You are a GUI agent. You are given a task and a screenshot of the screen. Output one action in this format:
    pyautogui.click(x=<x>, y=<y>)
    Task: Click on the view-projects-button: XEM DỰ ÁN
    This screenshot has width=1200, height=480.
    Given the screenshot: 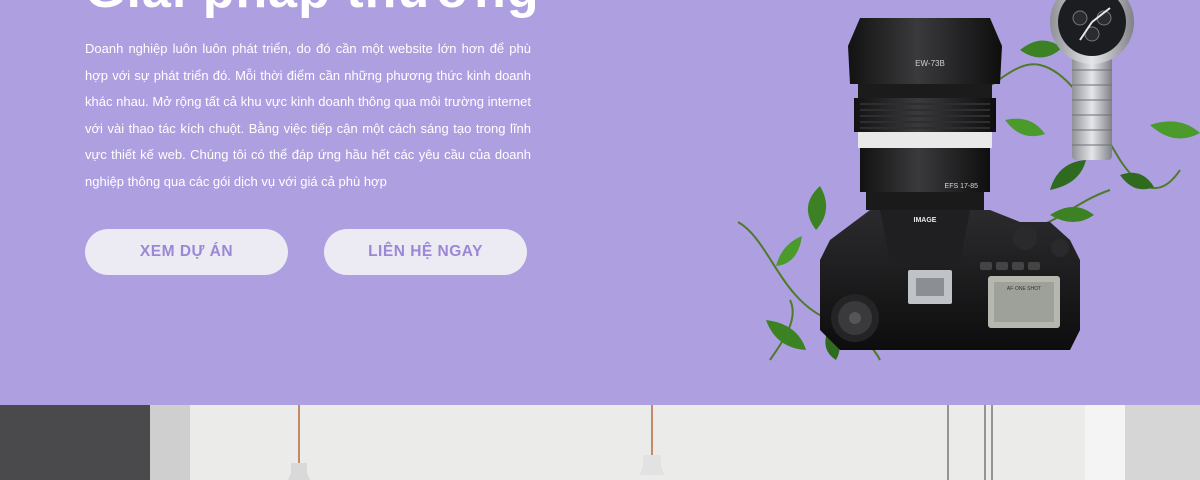 What is the action you would take?
    pyautogui.click(x=186, y=252)
    